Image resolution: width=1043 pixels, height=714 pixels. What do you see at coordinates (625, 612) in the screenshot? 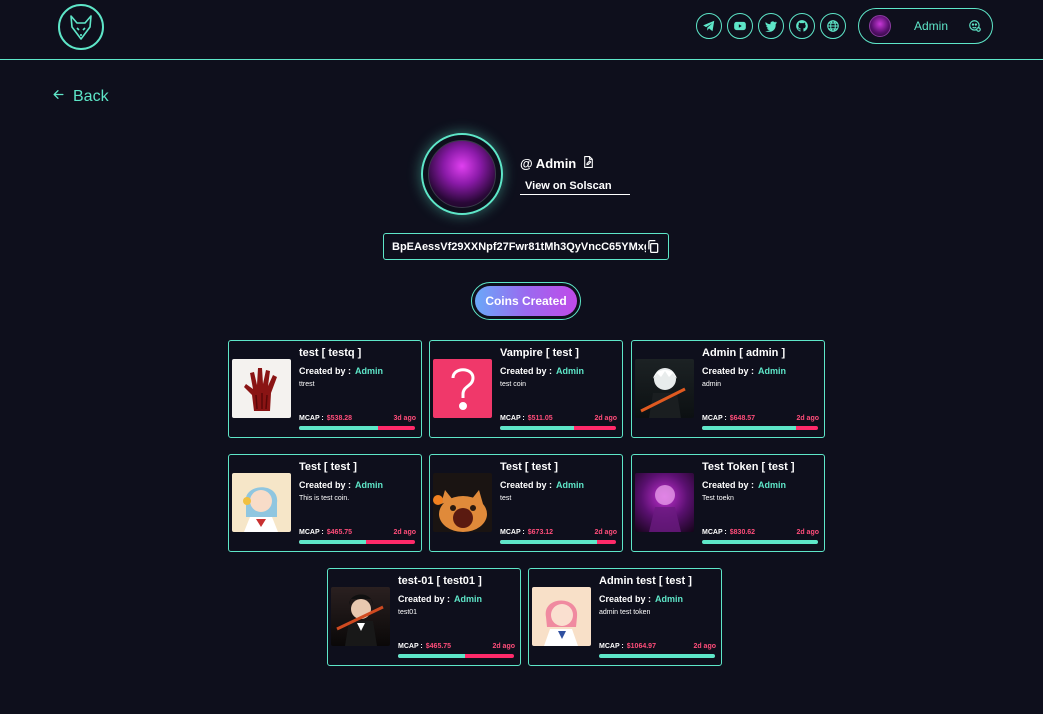
I see `coin-description: admin test token` at bounding box center [625, 612].